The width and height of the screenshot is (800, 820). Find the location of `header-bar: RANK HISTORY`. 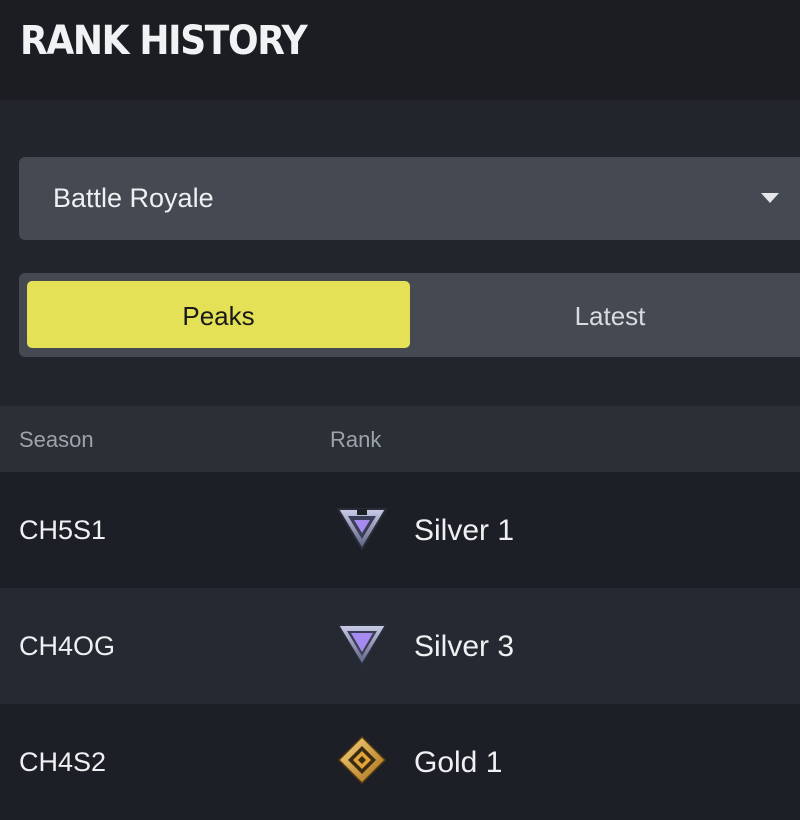

header-bar: RANK HISTORY is located at coordinates (400, 50).